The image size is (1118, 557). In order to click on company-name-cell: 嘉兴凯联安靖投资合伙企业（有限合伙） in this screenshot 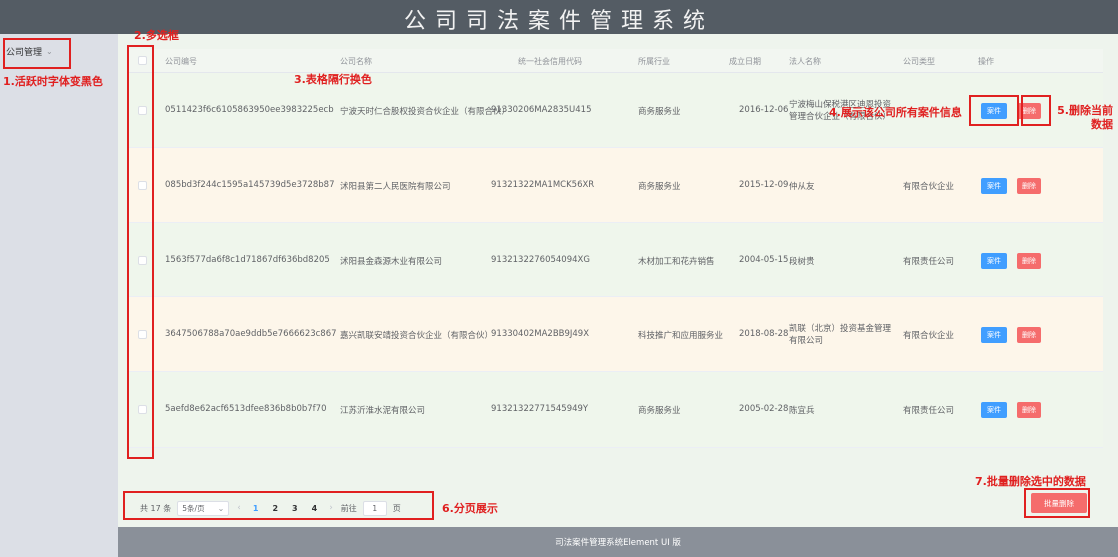, I will do `click(417, 336)`.